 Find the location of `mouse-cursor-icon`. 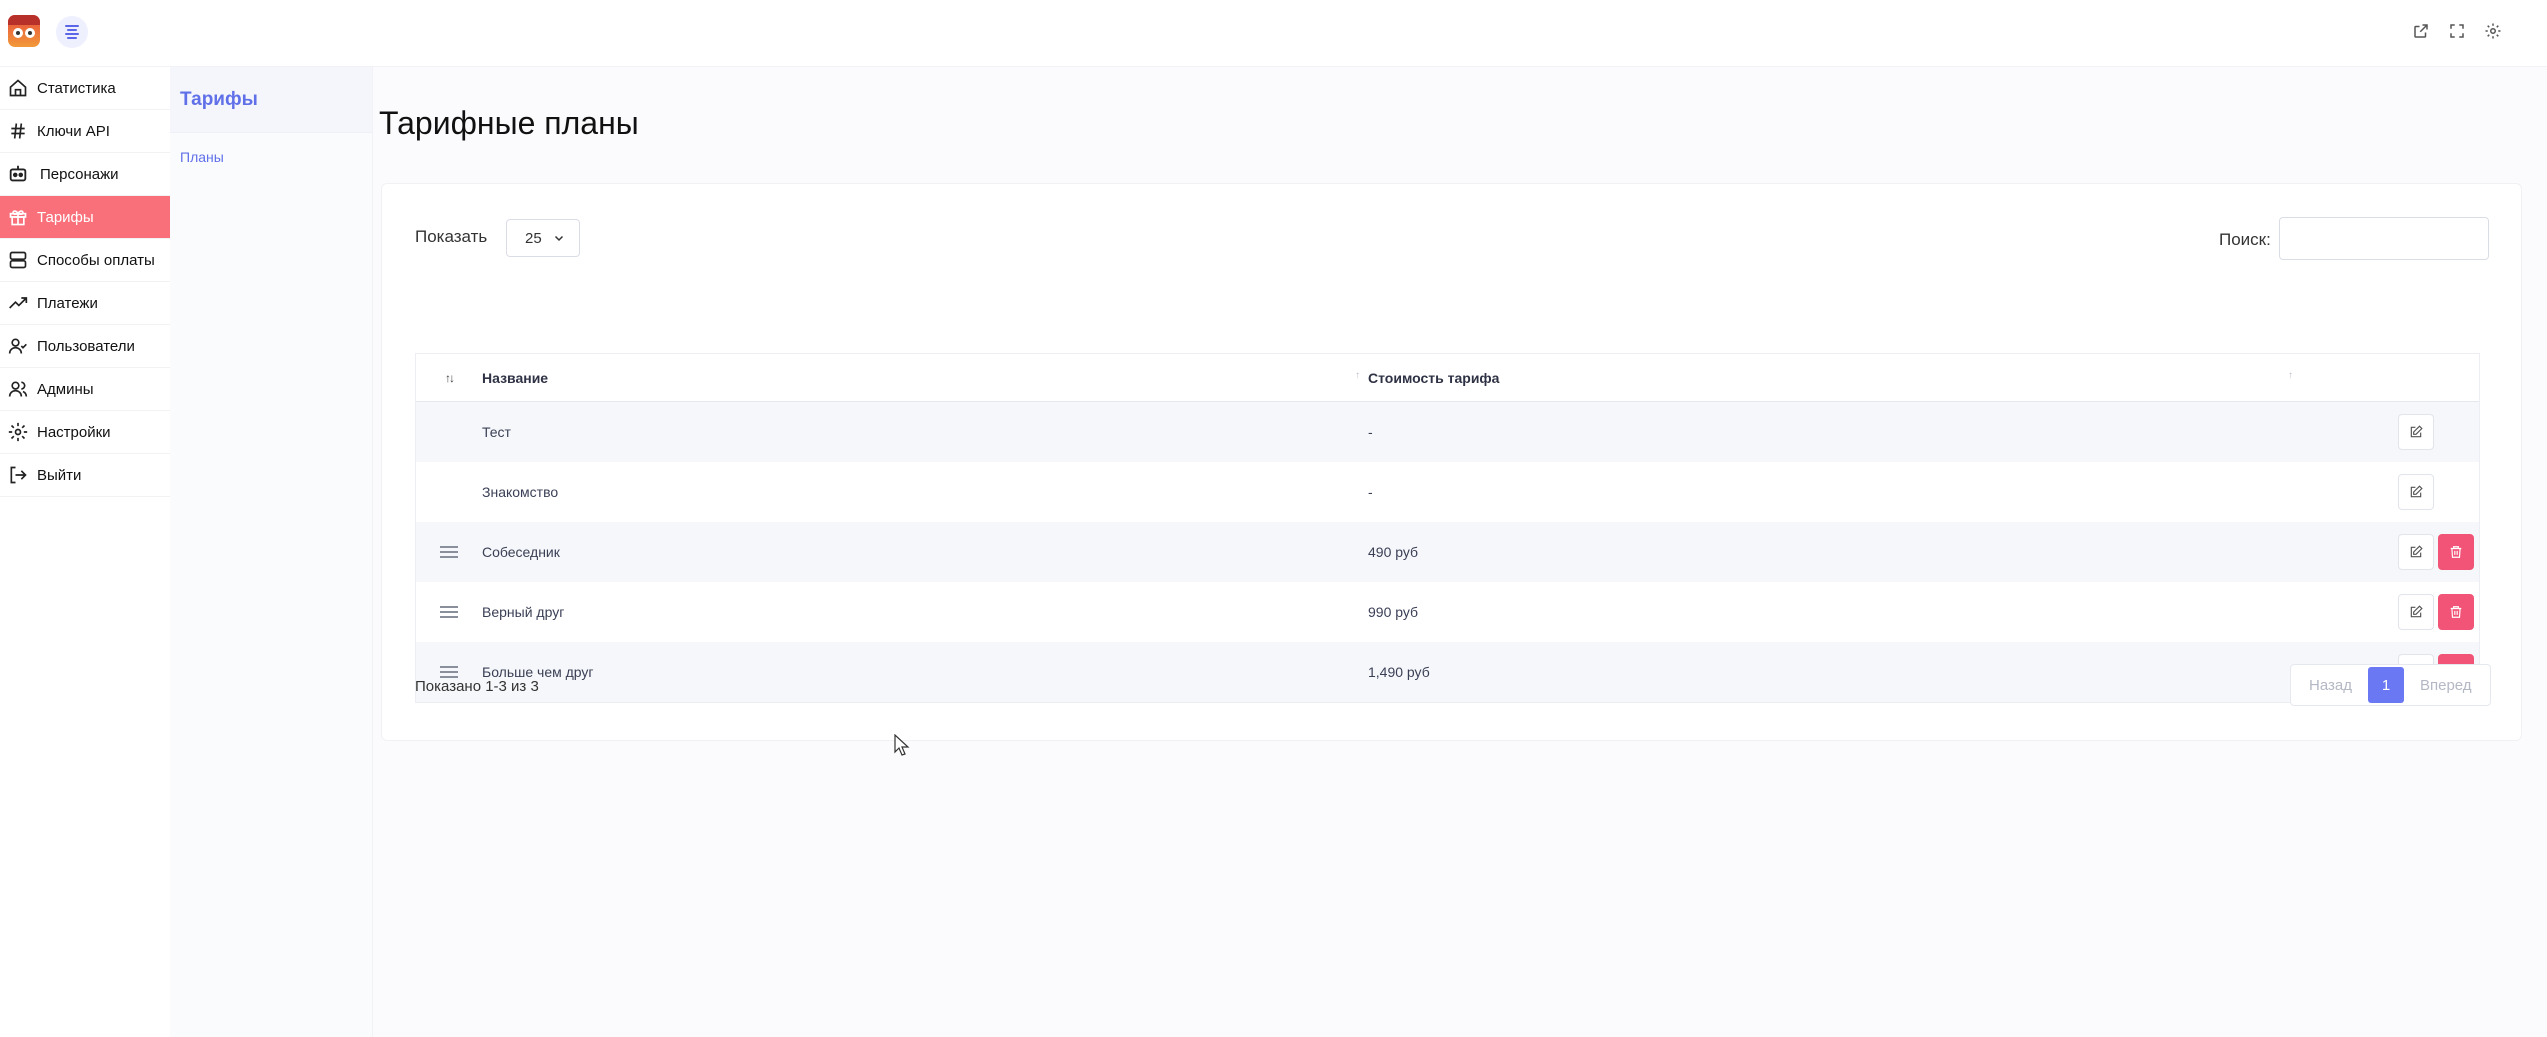

mouse-cursor-icon is located at coordinates (902, 745).